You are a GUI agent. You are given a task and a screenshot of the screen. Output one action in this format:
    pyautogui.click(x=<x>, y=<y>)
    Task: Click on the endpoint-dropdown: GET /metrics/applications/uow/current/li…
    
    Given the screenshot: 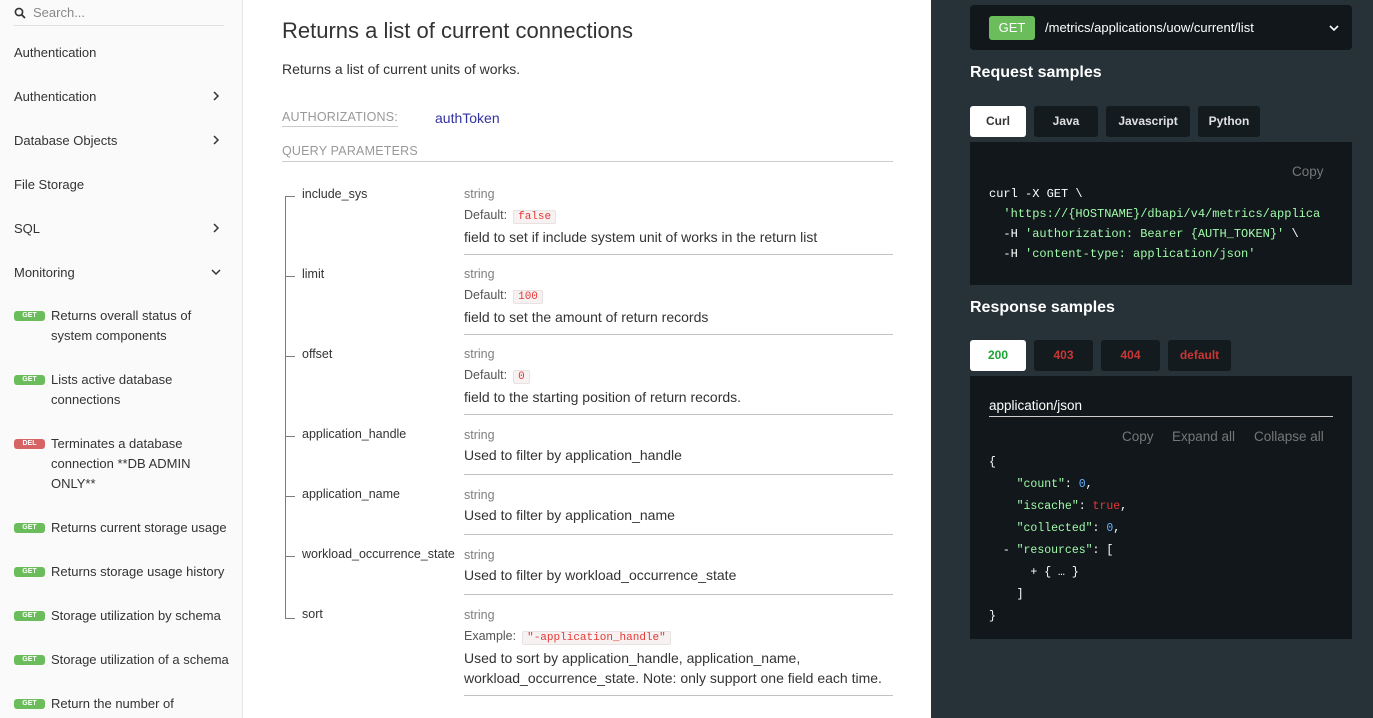 What is the action you would take?
    pyautogui.click(x=1161, y=27)
    